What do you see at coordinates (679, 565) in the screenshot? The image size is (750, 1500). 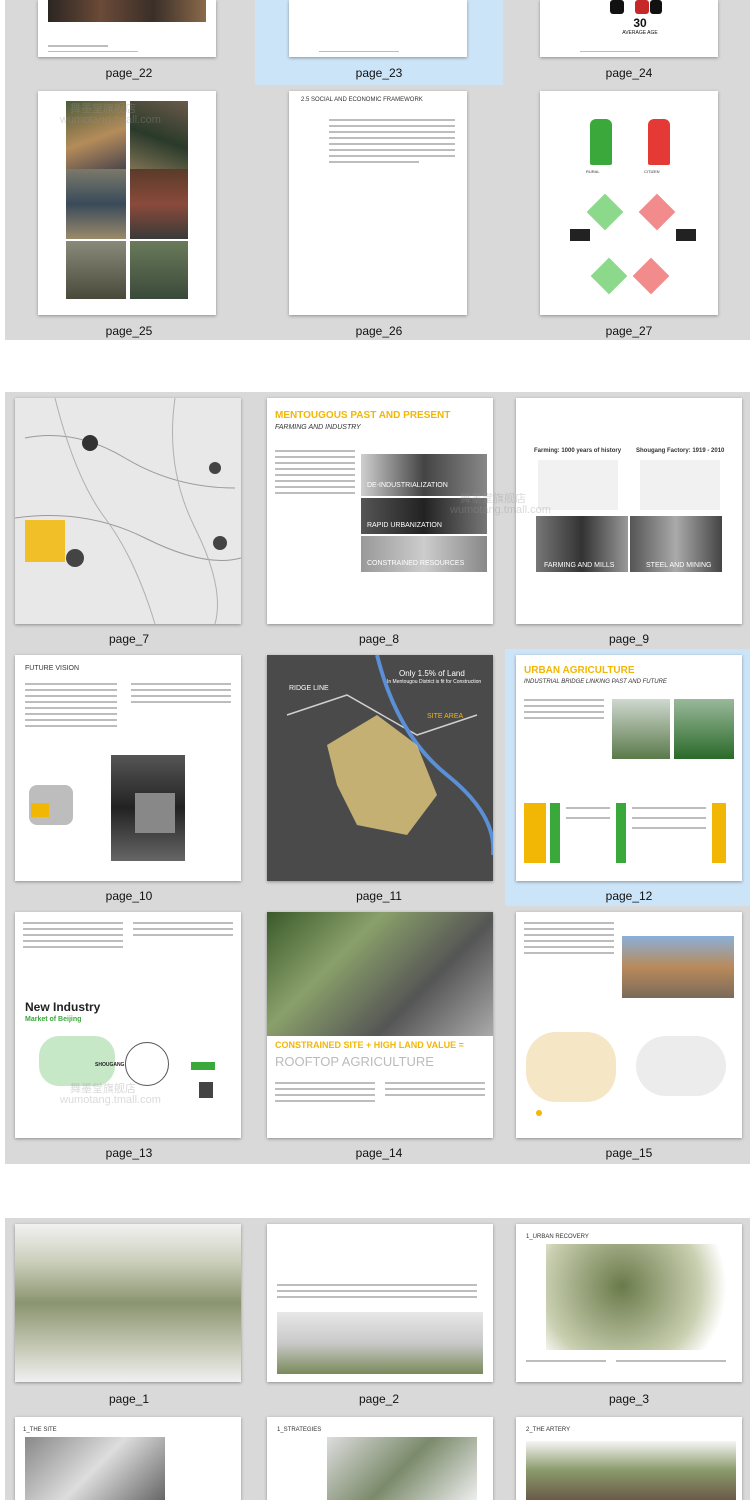 I see `photo-caption: STEEL AND MINING` at bounding box center [679, 565].